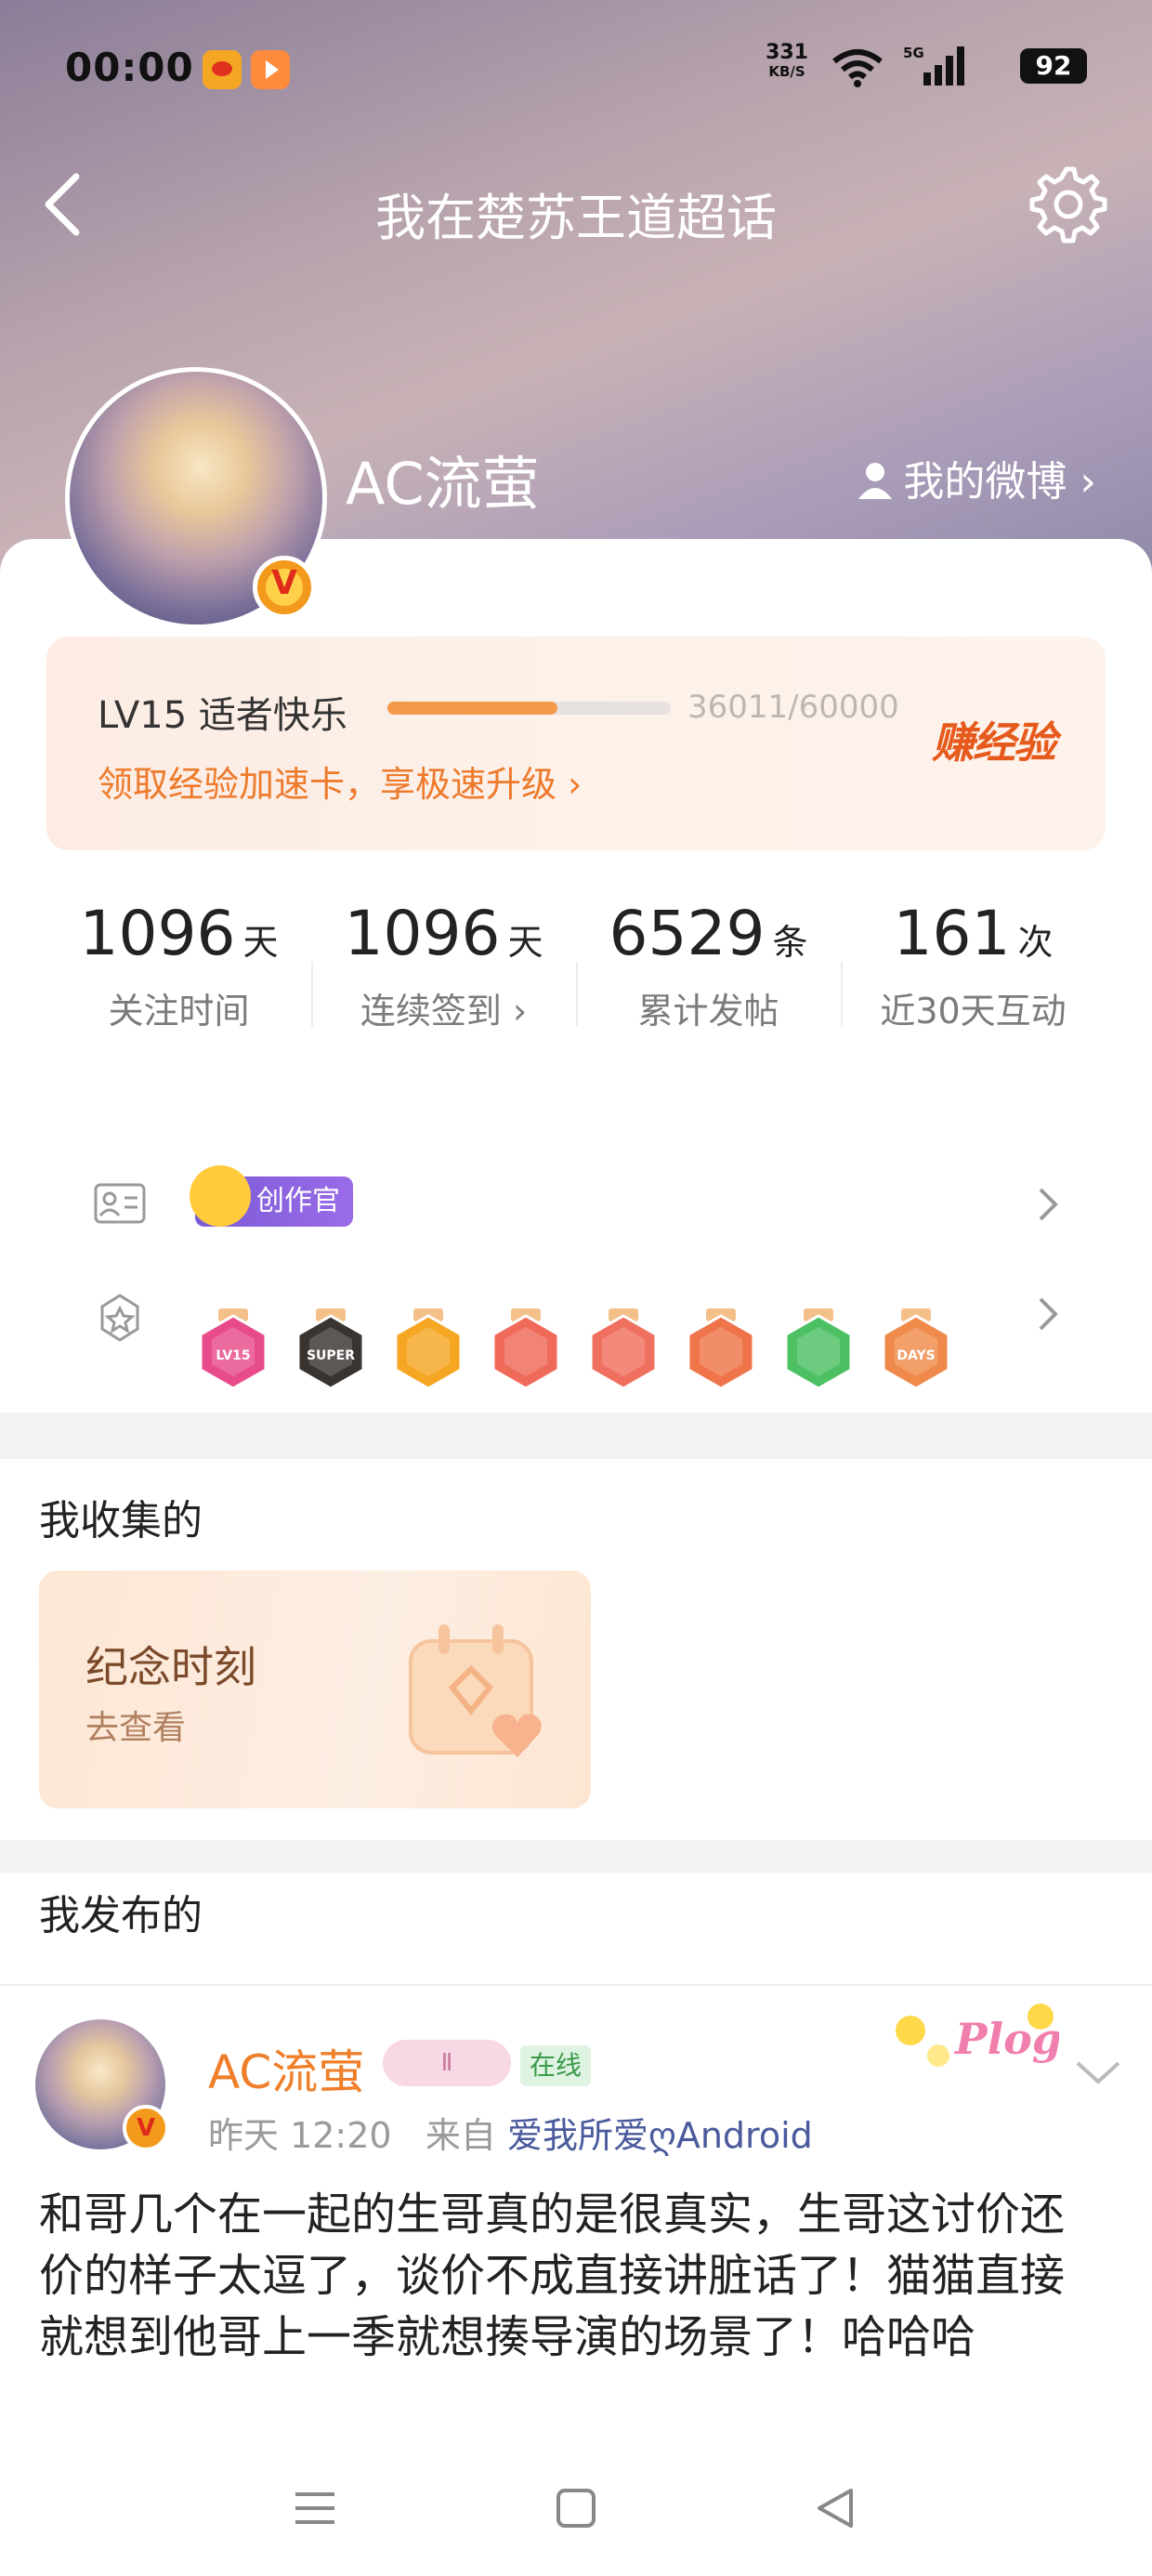  Describe the element at coordinates (286, 2068) in the screenshot. I see `post-author-name: AC流萤` at that location.